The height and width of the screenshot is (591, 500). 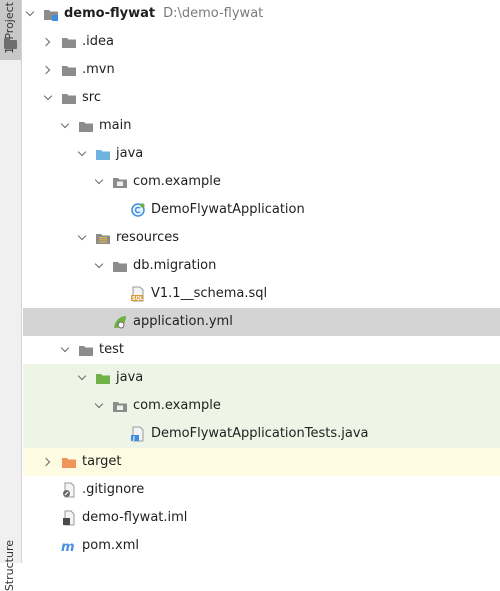 What do you see at coordinates (138, 434) in the screenshot?
I see `java-file-icon: J` at bounding box center [138, 434].